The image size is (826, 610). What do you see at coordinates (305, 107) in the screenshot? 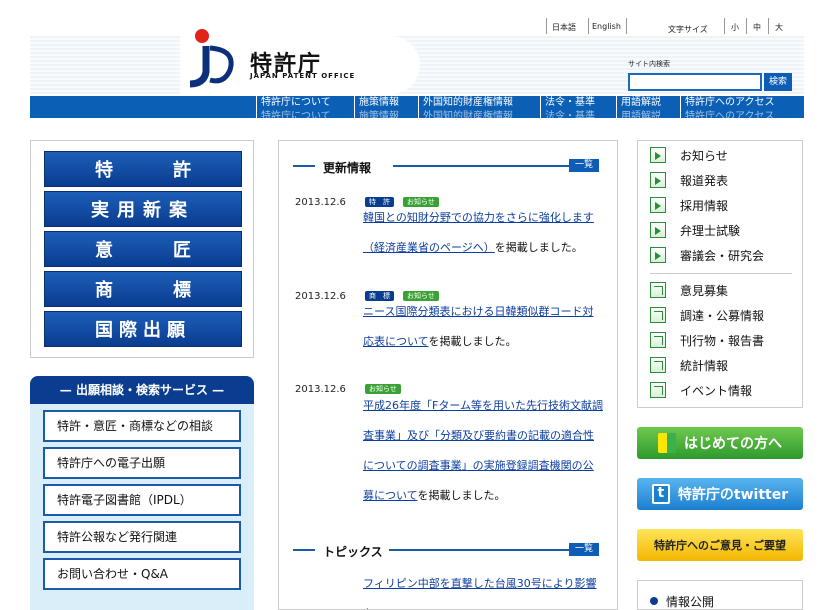
I see `nav-item-about: 特許庁について 特許庁について` at bounding box center [305, 107].